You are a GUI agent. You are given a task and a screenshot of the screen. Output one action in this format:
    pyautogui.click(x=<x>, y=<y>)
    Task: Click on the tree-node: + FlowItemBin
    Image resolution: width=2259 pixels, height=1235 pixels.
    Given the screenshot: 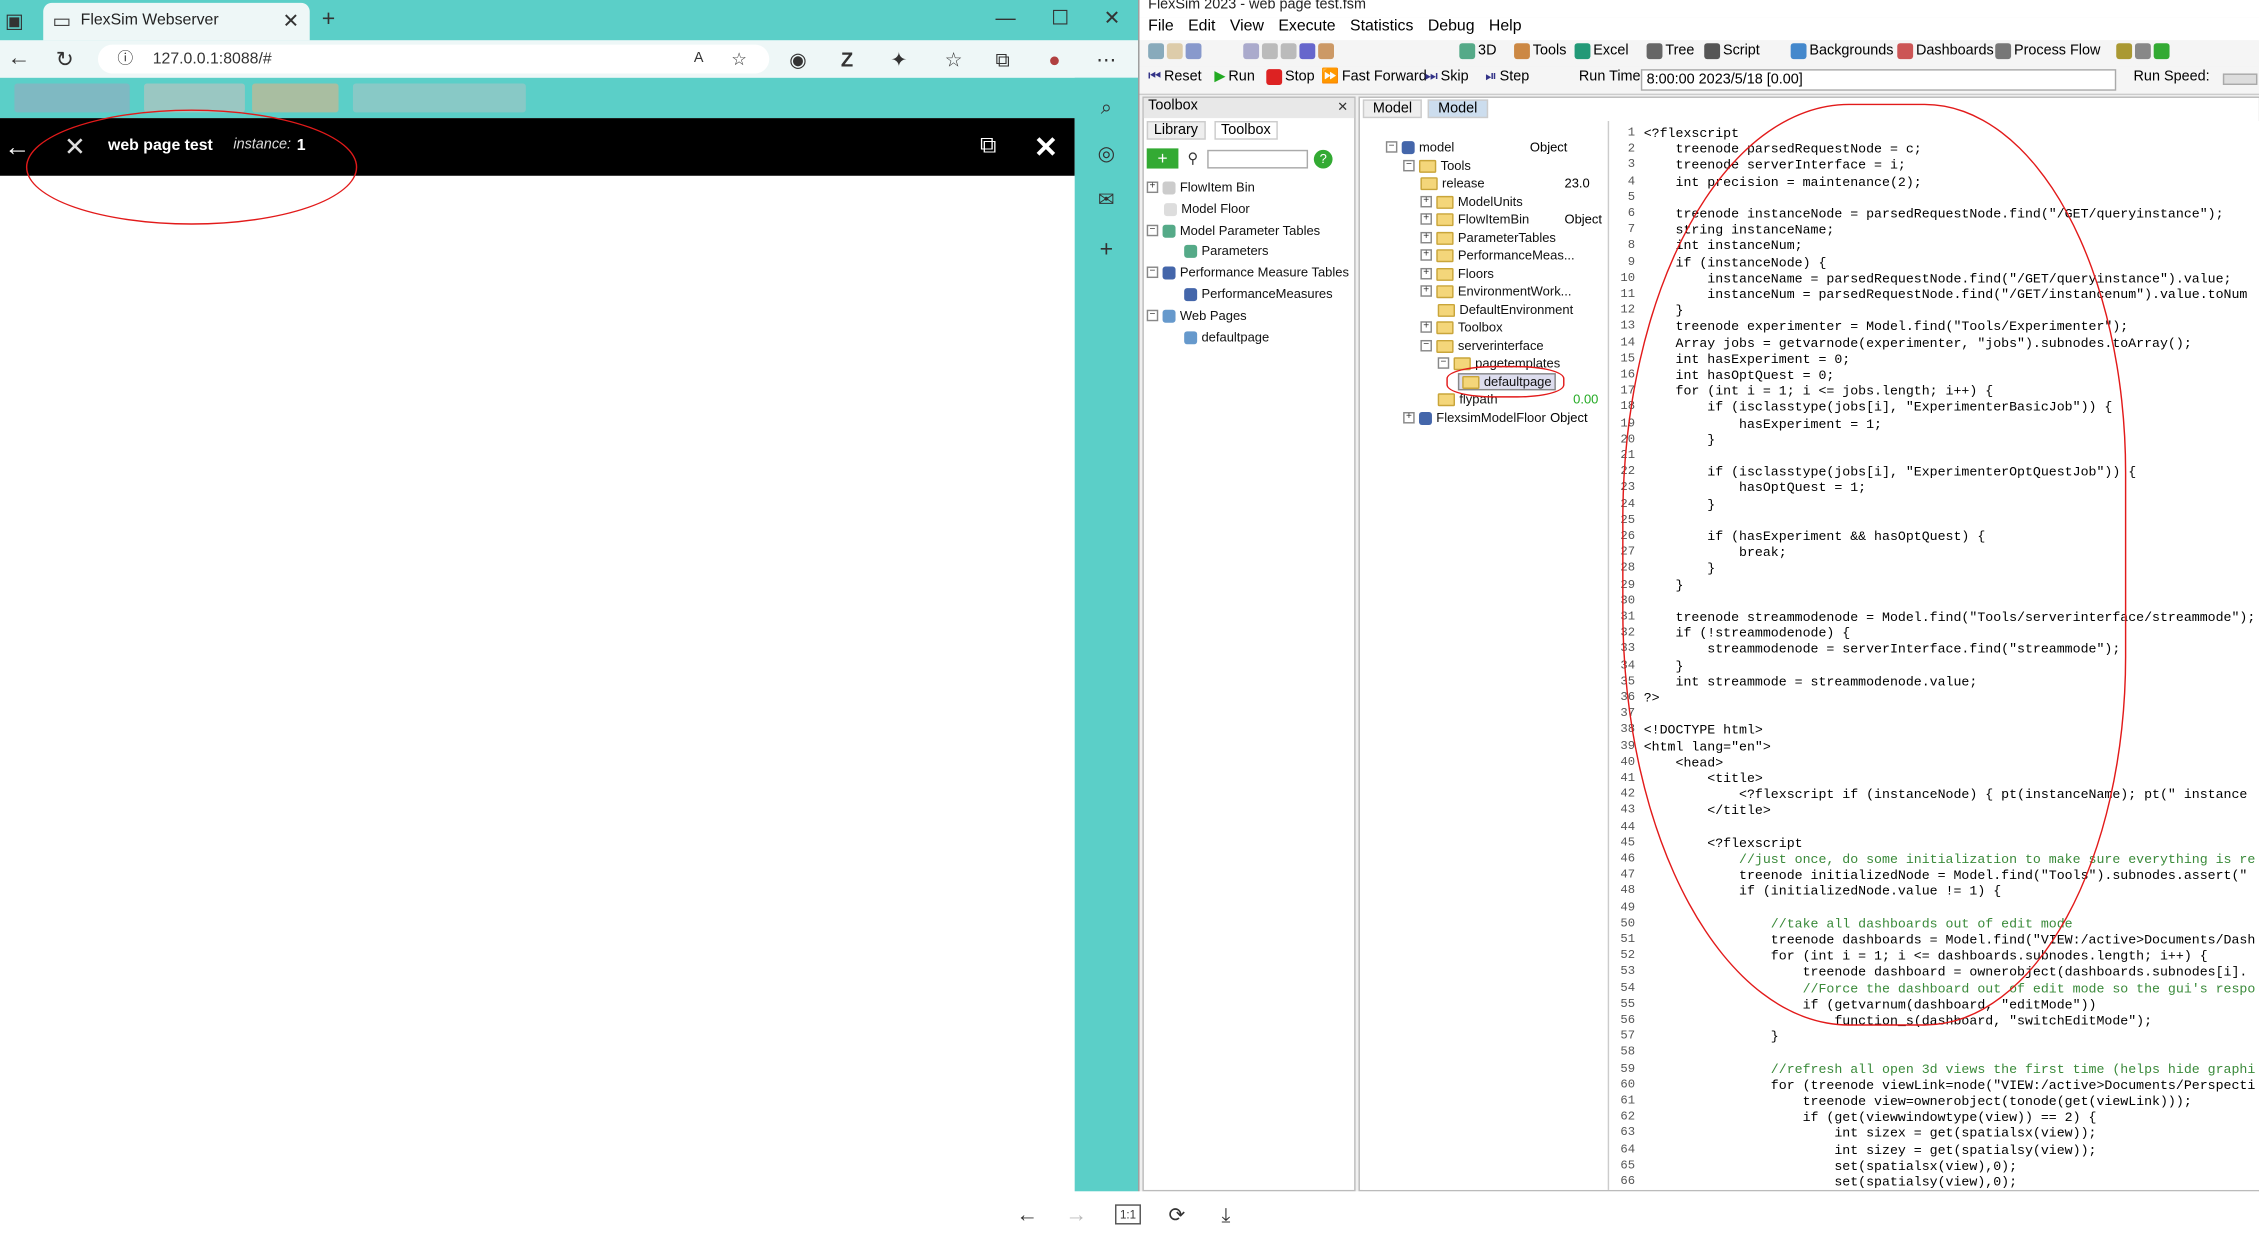 What is the action you would take?
    pyautogui.click(x=1474, y=219)
    